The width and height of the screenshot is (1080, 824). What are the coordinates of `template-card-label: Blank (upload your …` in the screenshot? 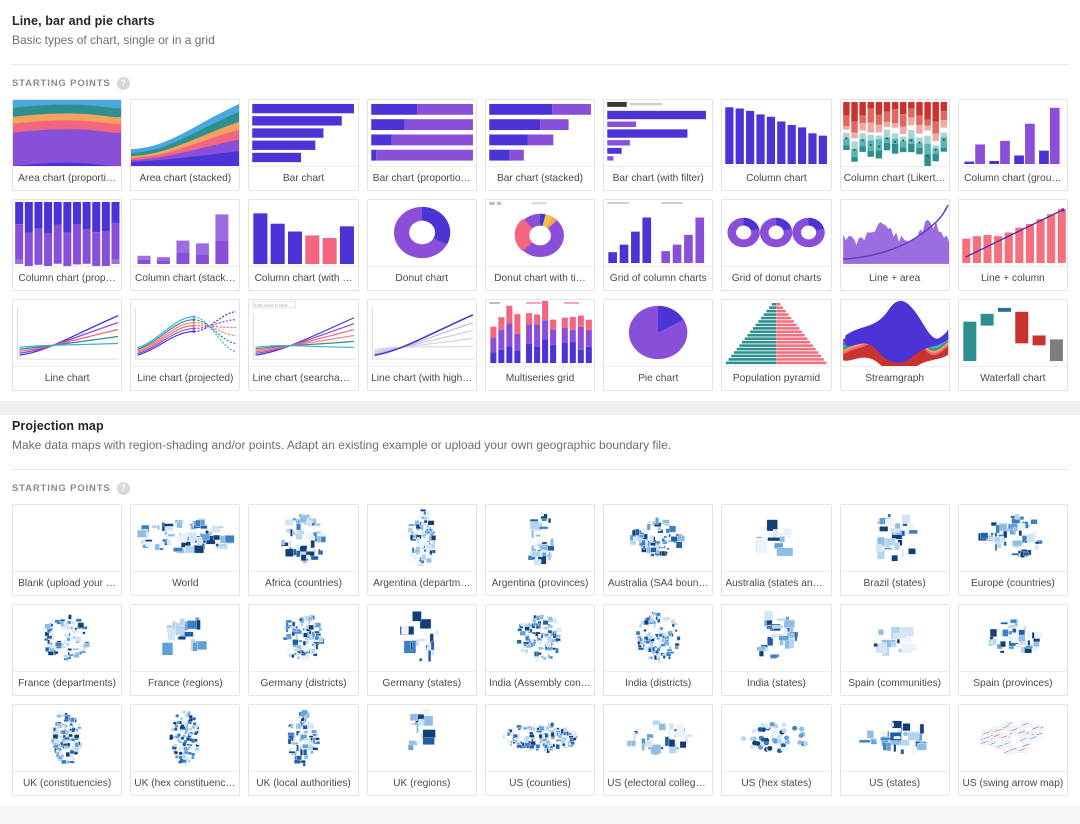 It's located at (67, 583).